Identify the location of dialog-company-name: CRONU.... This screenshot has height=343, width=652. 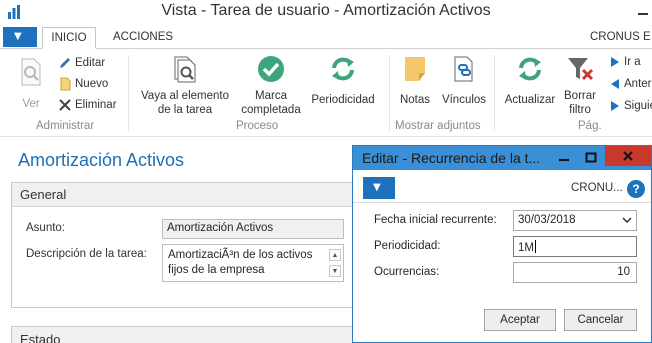
(597, 188).